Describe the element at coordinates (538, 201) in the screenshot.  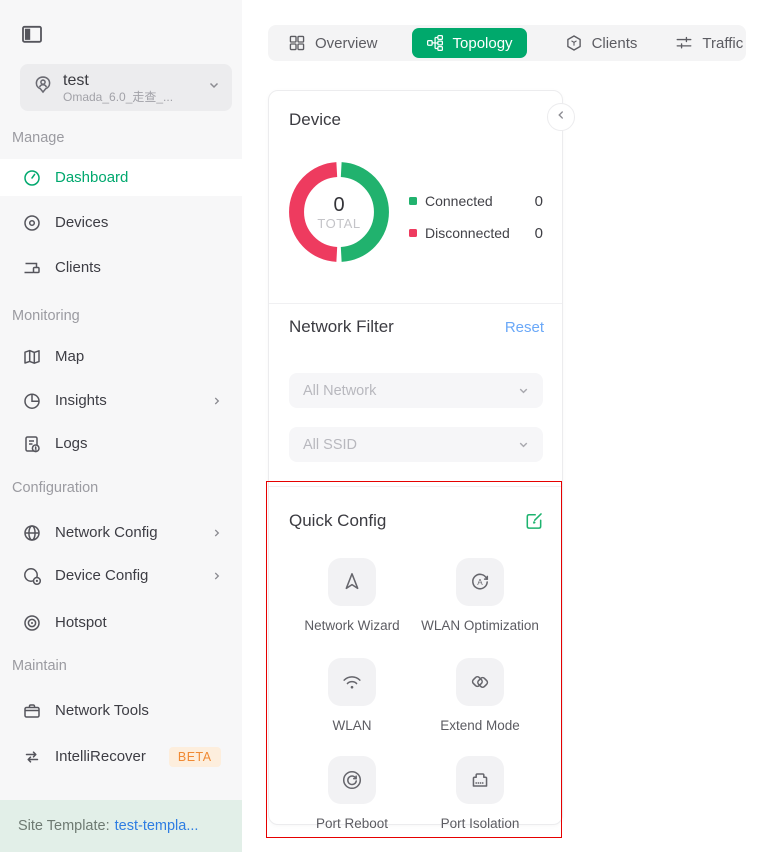
I see `legend-value: 0` at that location.